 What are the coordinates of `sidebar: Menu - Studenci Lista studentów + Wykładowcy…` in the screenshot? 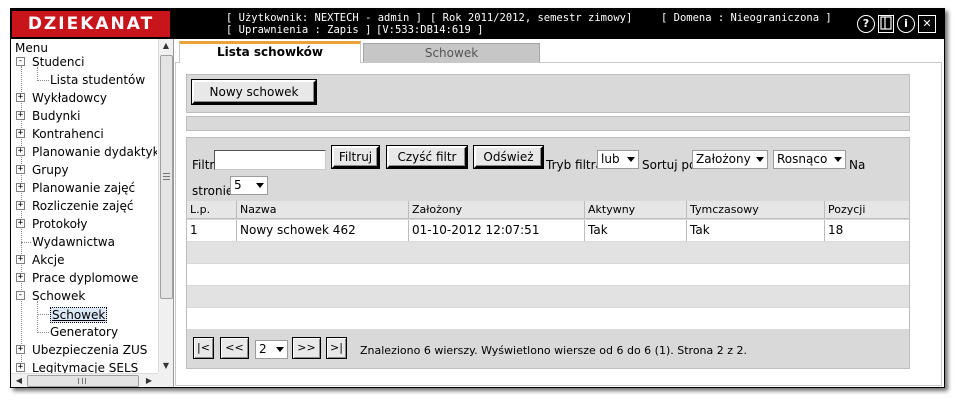 It's located at (92, 213).